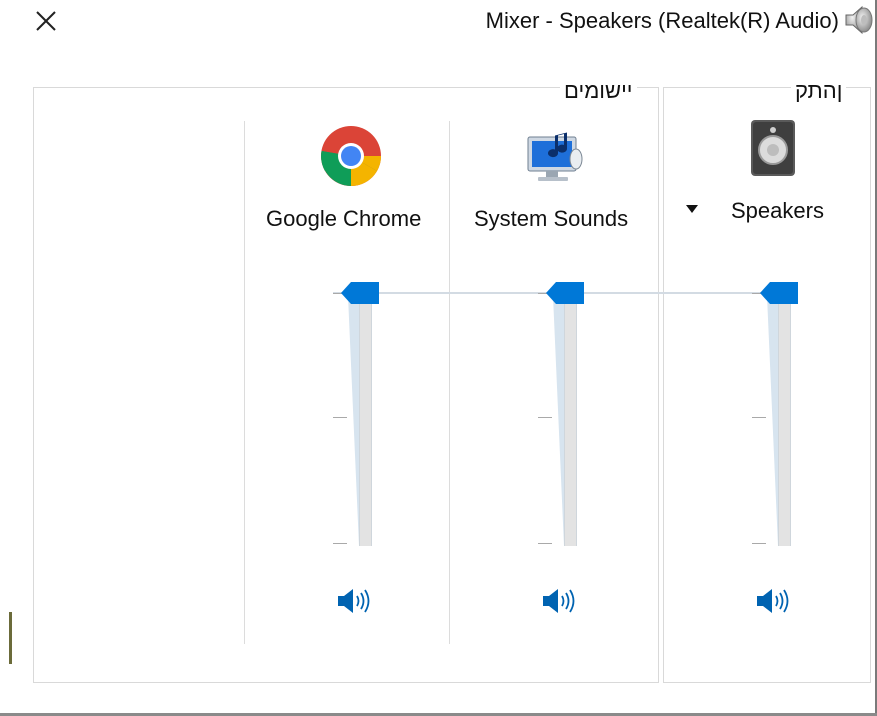 The width and height of the screenshot is (877, 716). I want to click on speaker-device-icon, so click(773, 148).